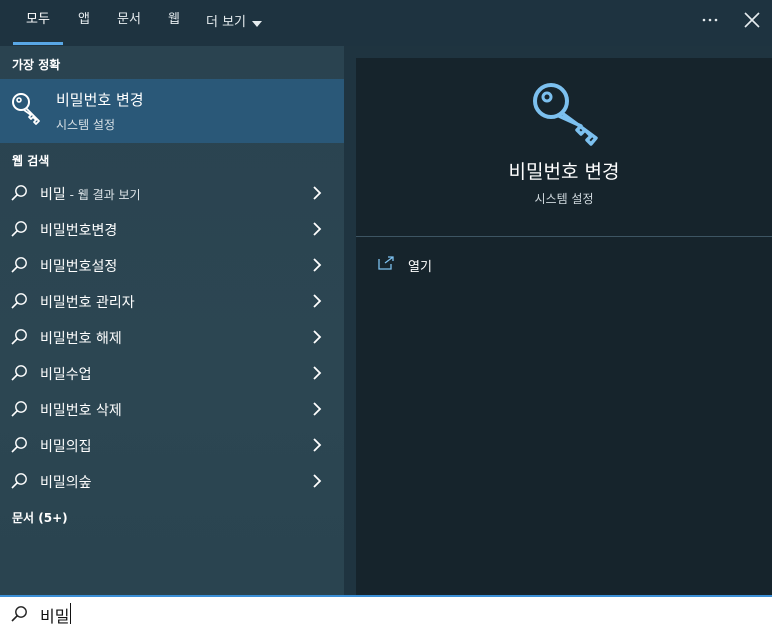 This screenshot has height=630, width=772. I want to click on chevron-down-icon, so click(257, 24).